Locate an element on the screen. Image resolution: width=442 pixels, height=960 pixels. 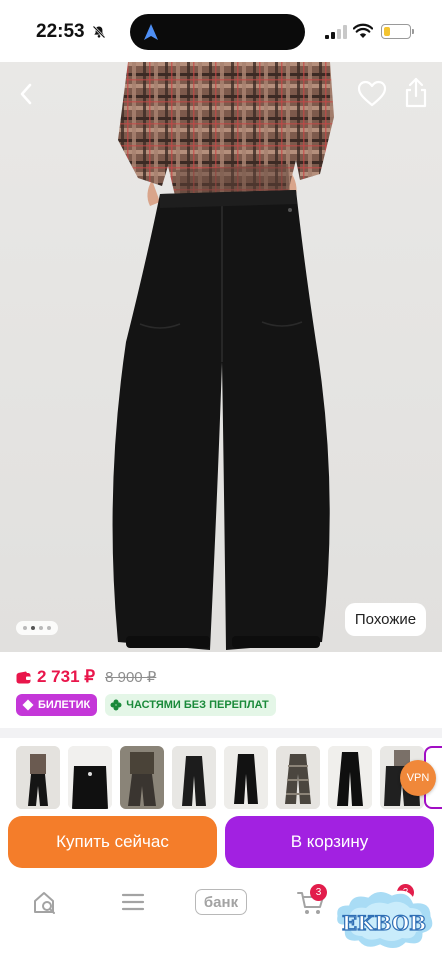
promo-badges: БИЛЕТИК ЧАСТЯМИ БЕЗ ПЕРЕПЛАТ is located at coordinates (146, 705).